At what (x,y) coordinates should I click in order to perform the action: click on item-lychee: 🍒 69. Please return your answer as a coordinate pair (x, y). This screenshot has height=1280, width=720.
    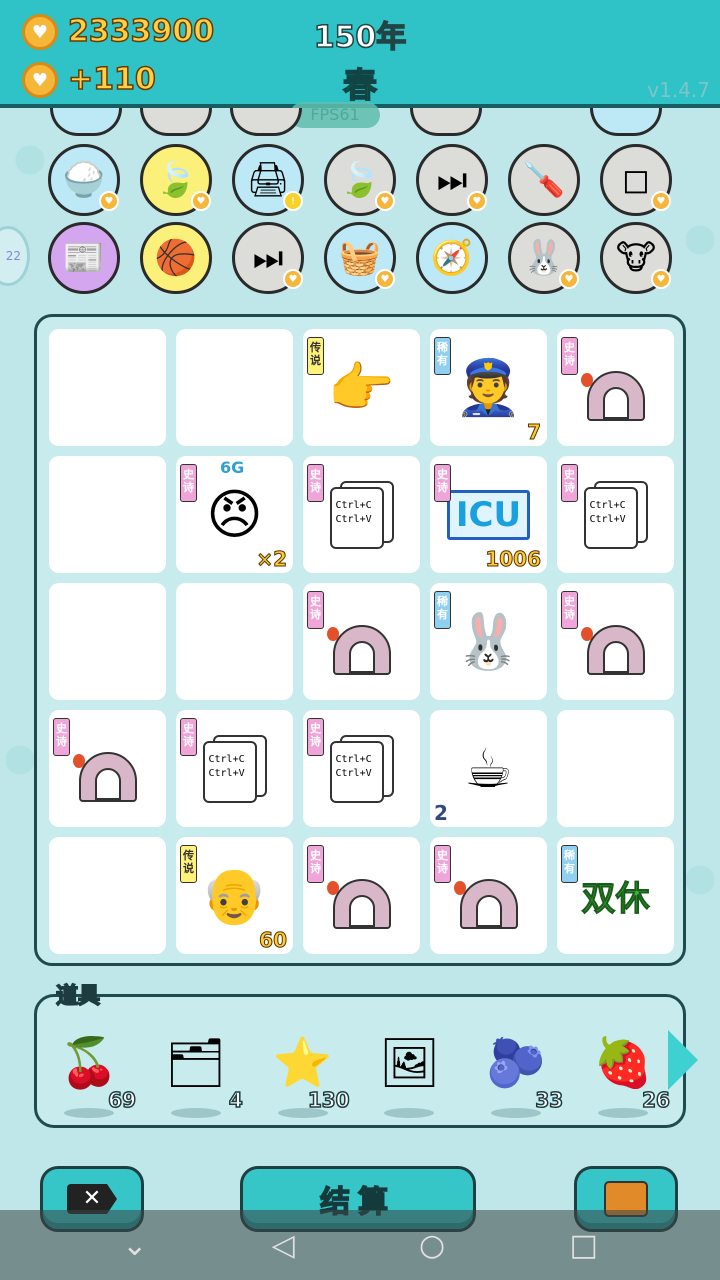
    Looking at the image, I should click on (91, 1069).